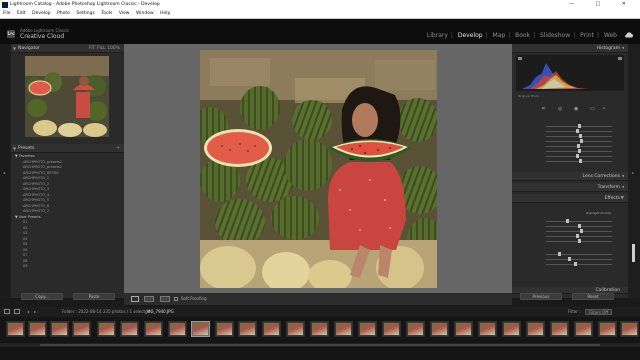 The height and width of the screenshot is (360, 640). I want to click on close-button: ✕, so click(629, 4).